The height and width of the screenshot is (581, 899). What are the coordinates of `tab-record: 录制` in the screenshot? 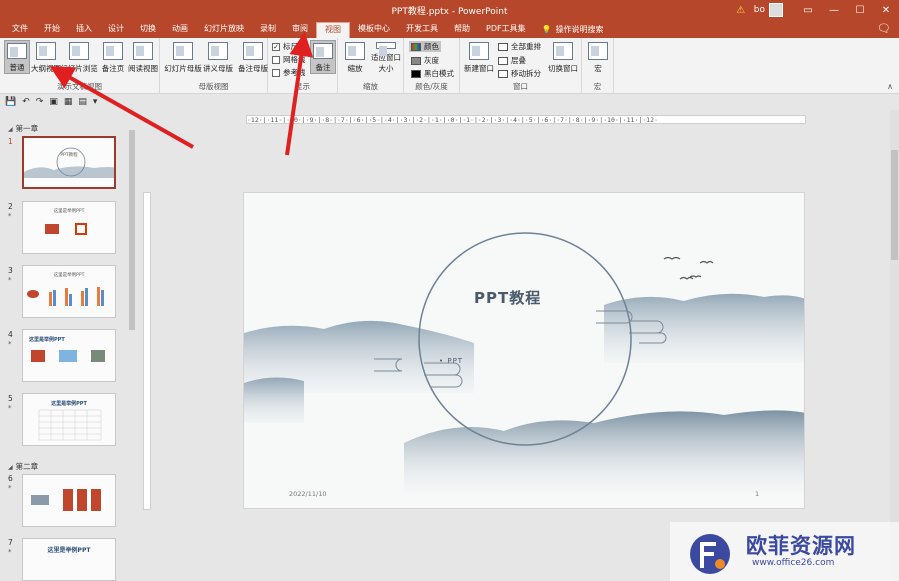 It's located at (268, 30).